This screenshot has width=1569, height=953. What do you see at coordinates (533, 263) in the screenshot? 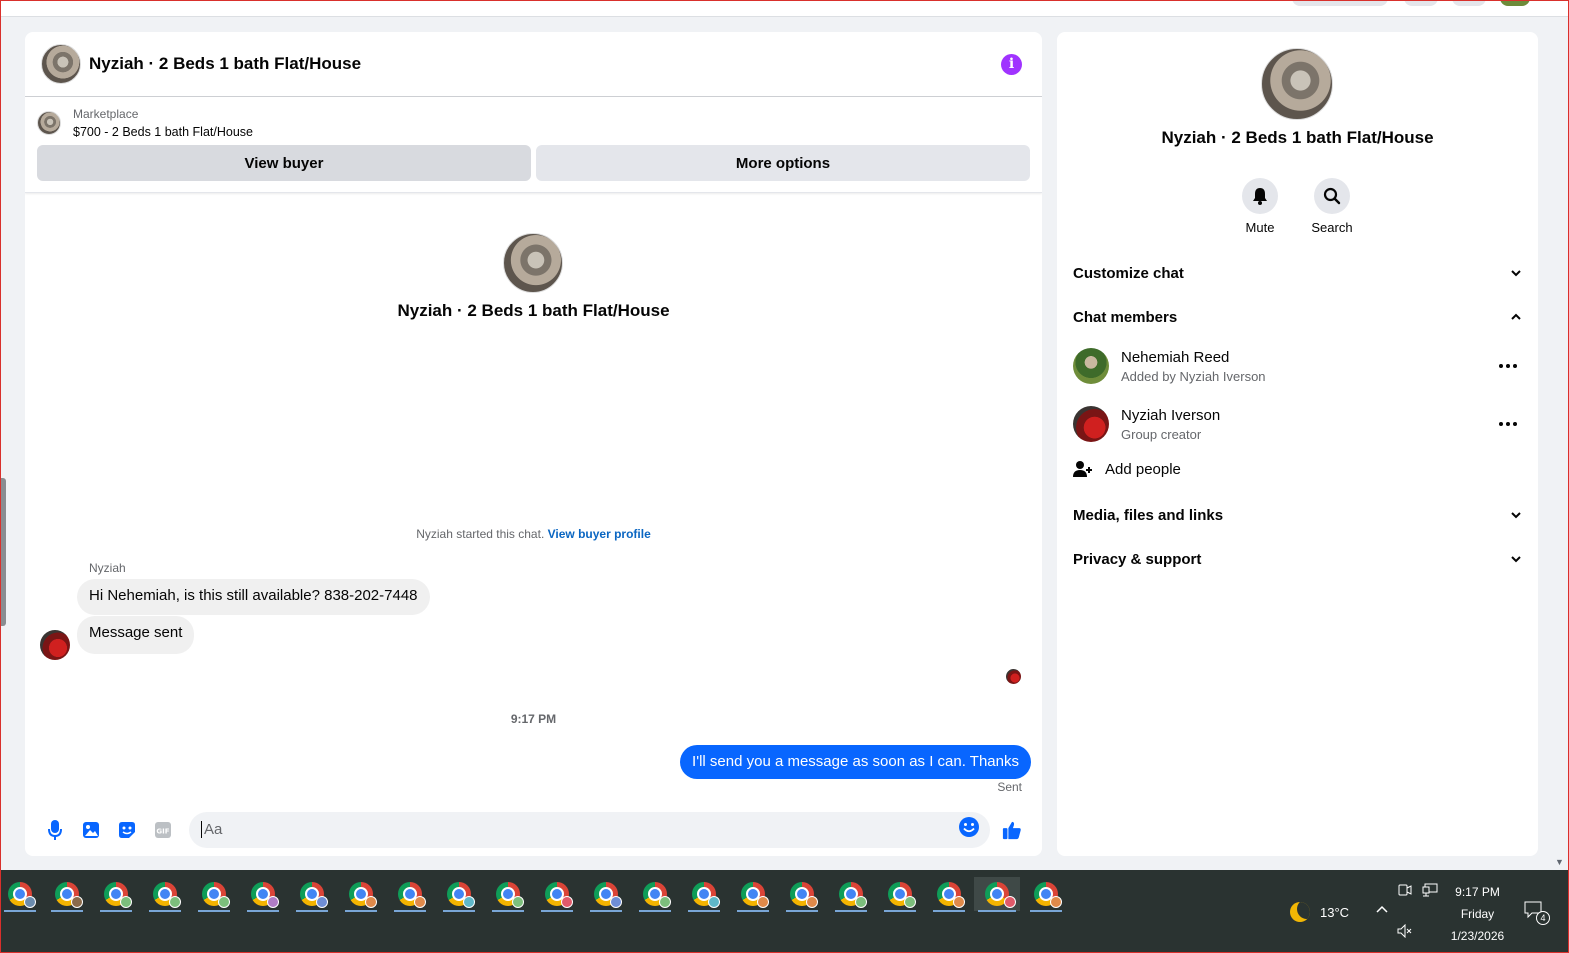
I see `intro-avatar` at bounding box center [533, 263].